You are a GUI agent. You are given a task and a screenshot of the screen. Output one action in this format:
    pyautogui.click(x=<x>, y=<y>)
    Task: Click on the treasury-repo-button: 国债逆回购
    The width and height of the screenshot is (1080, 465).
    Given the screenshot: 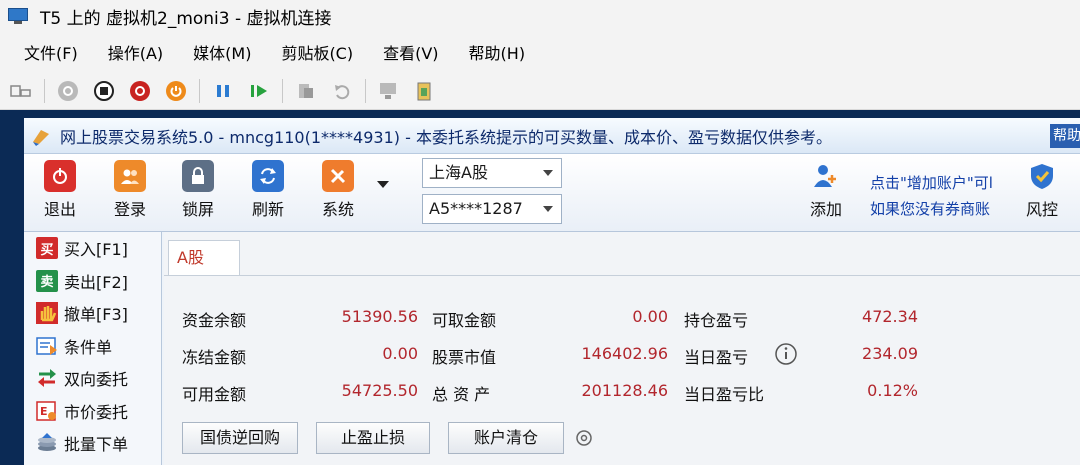 What is the action you would take?
    pyautogui.click(x=240, y=438)
    